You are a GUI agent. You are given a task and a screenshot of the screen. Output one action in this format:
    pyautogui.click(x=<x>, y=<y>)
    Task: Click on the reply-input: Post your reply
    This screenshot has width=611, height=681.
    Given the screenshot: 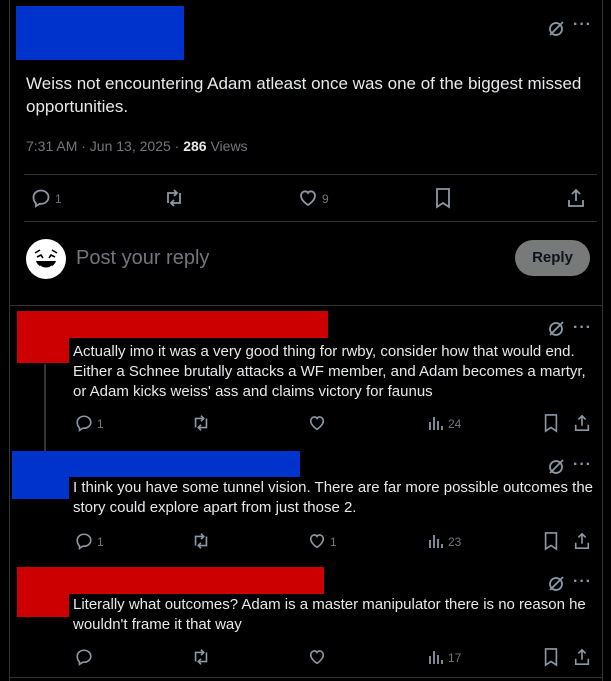 What is the action you would take?
    pyautogui.click(x=142, y=258)
    